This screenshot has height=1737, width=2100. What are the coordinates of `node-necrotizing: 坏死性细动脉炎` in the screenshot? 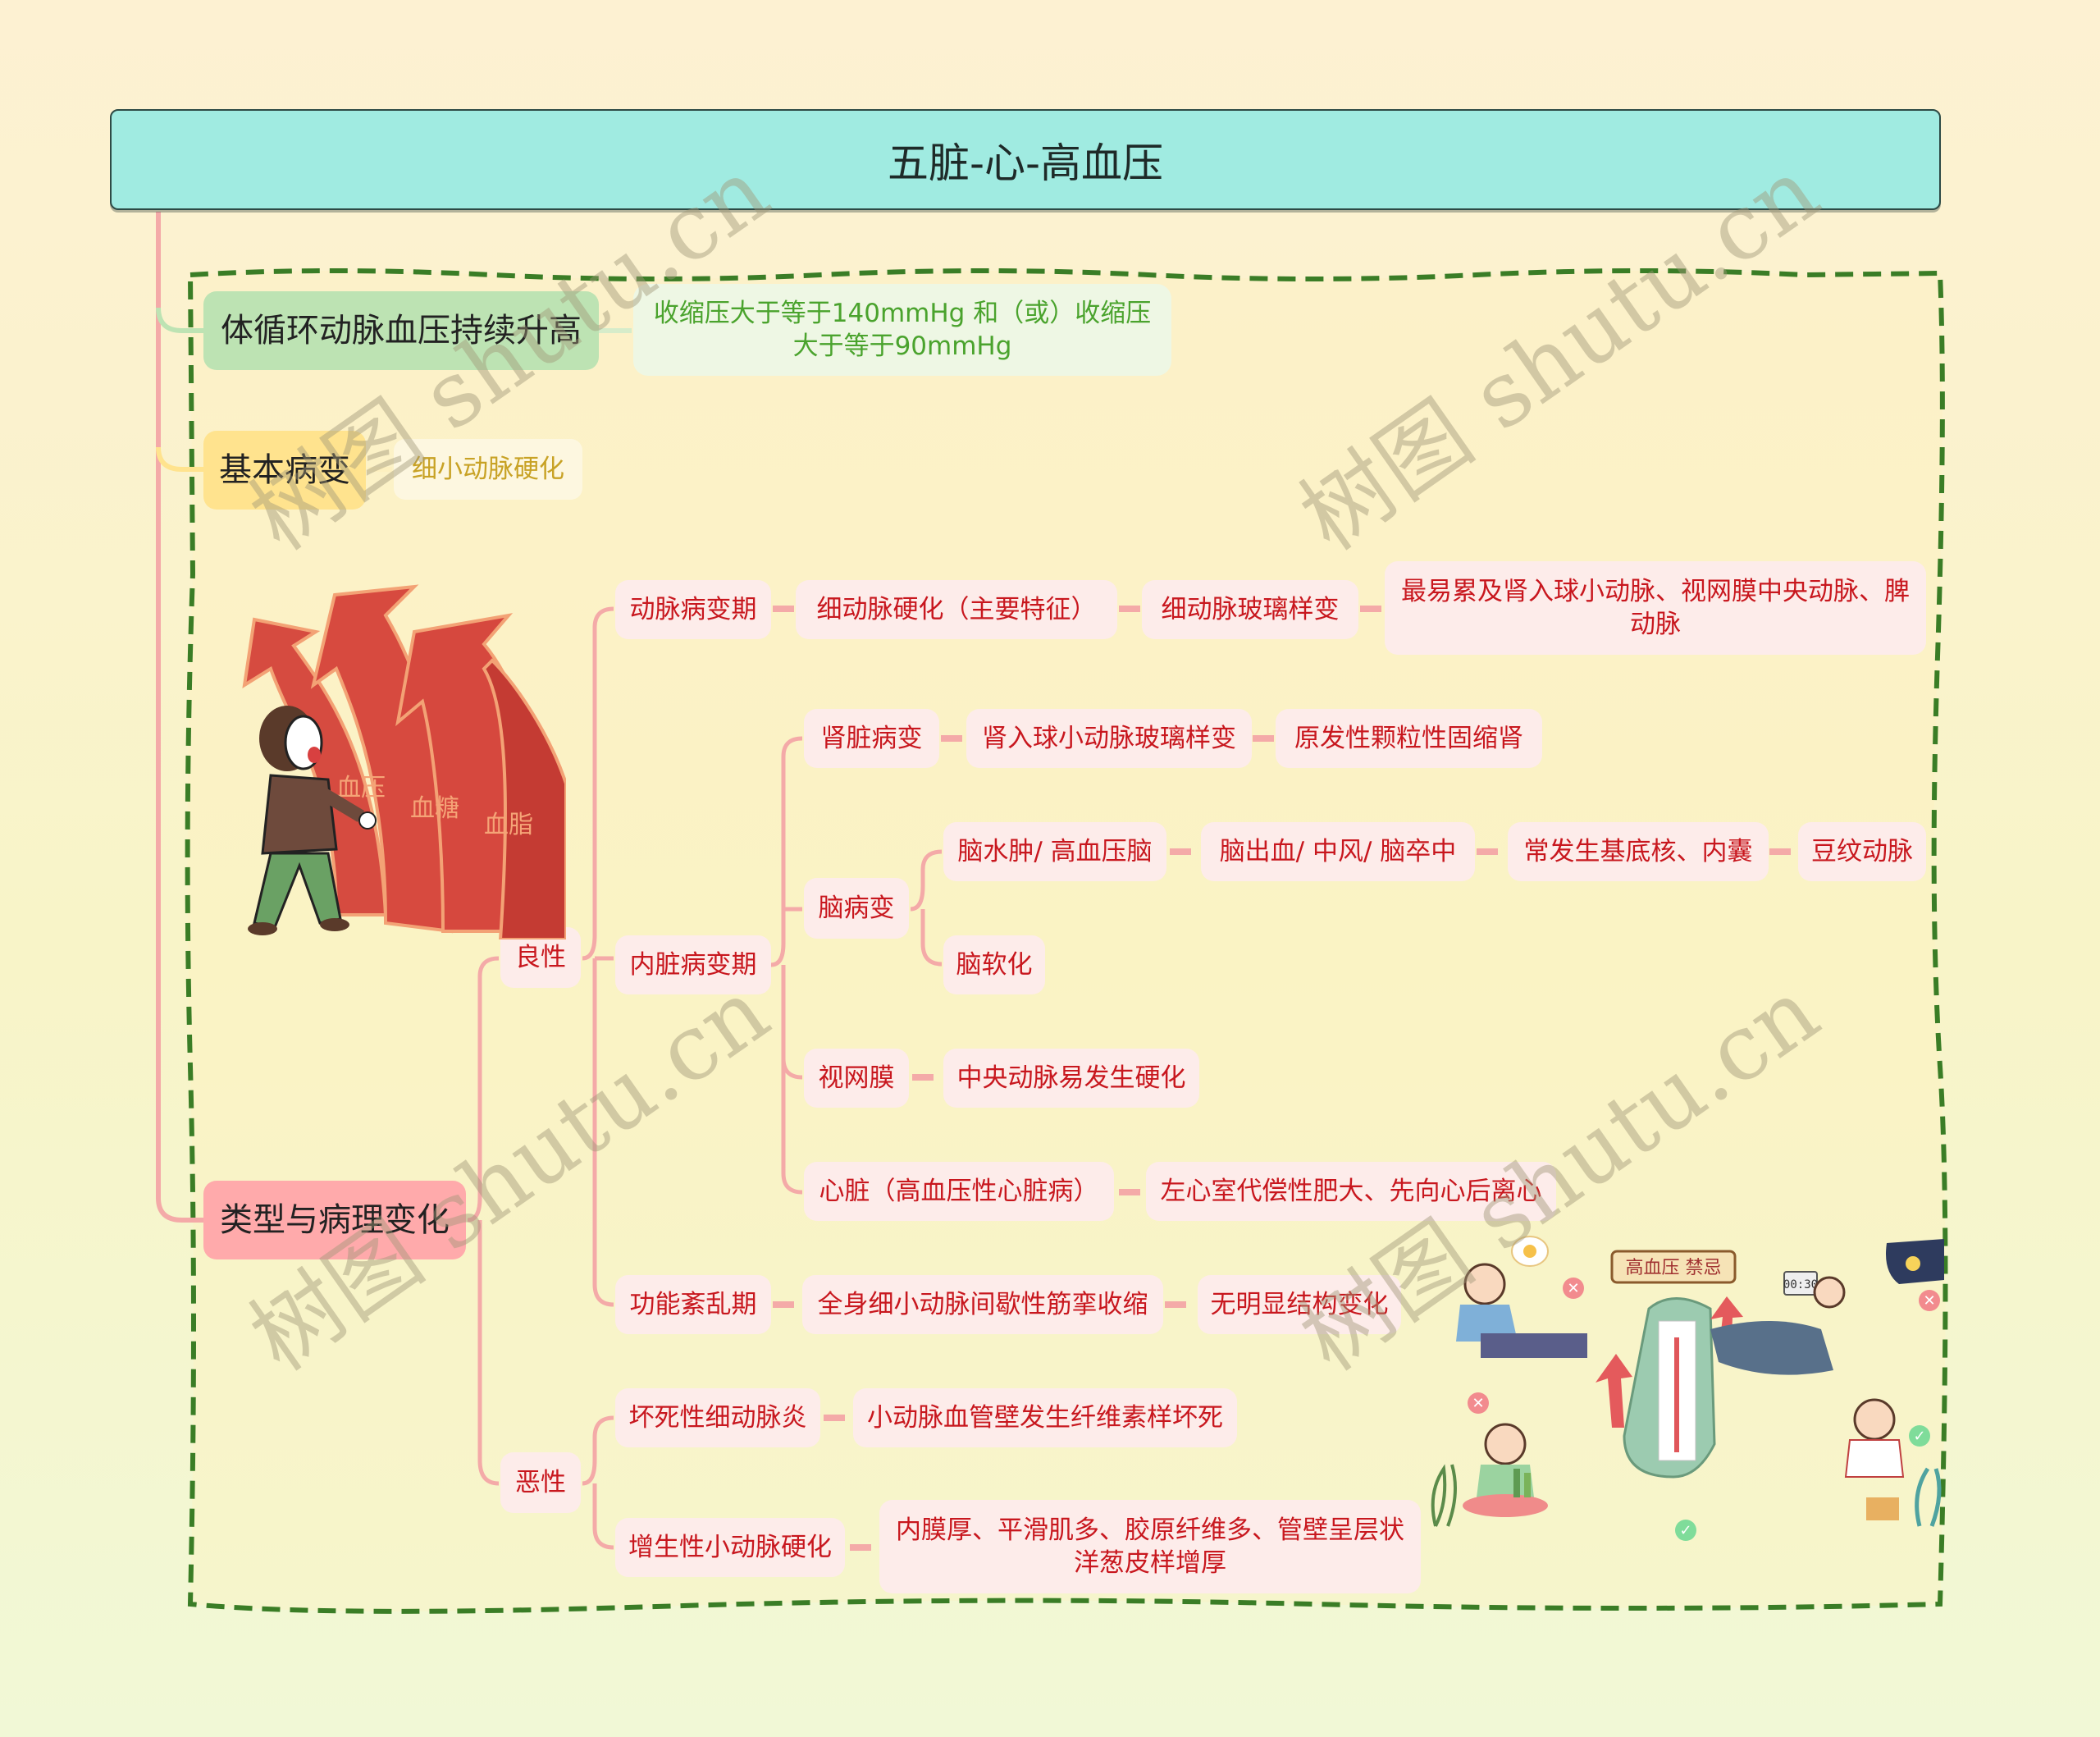 It's located at (718, 1417).